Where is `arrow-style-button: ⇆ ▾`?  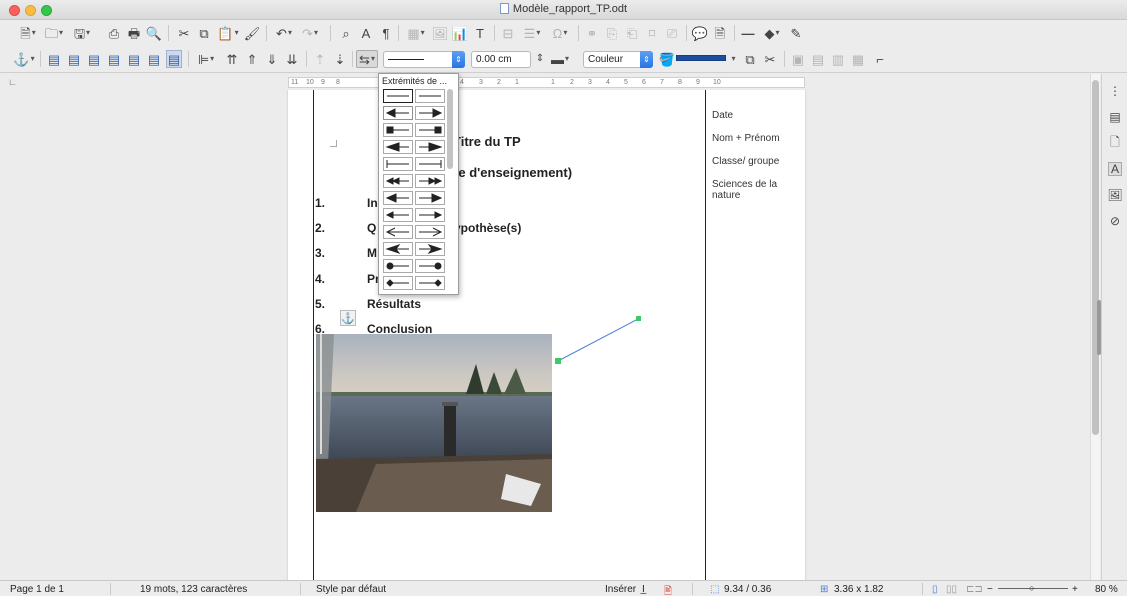 arrow-style-button: ⇆ ▾ is located at coordinates (367, 59).